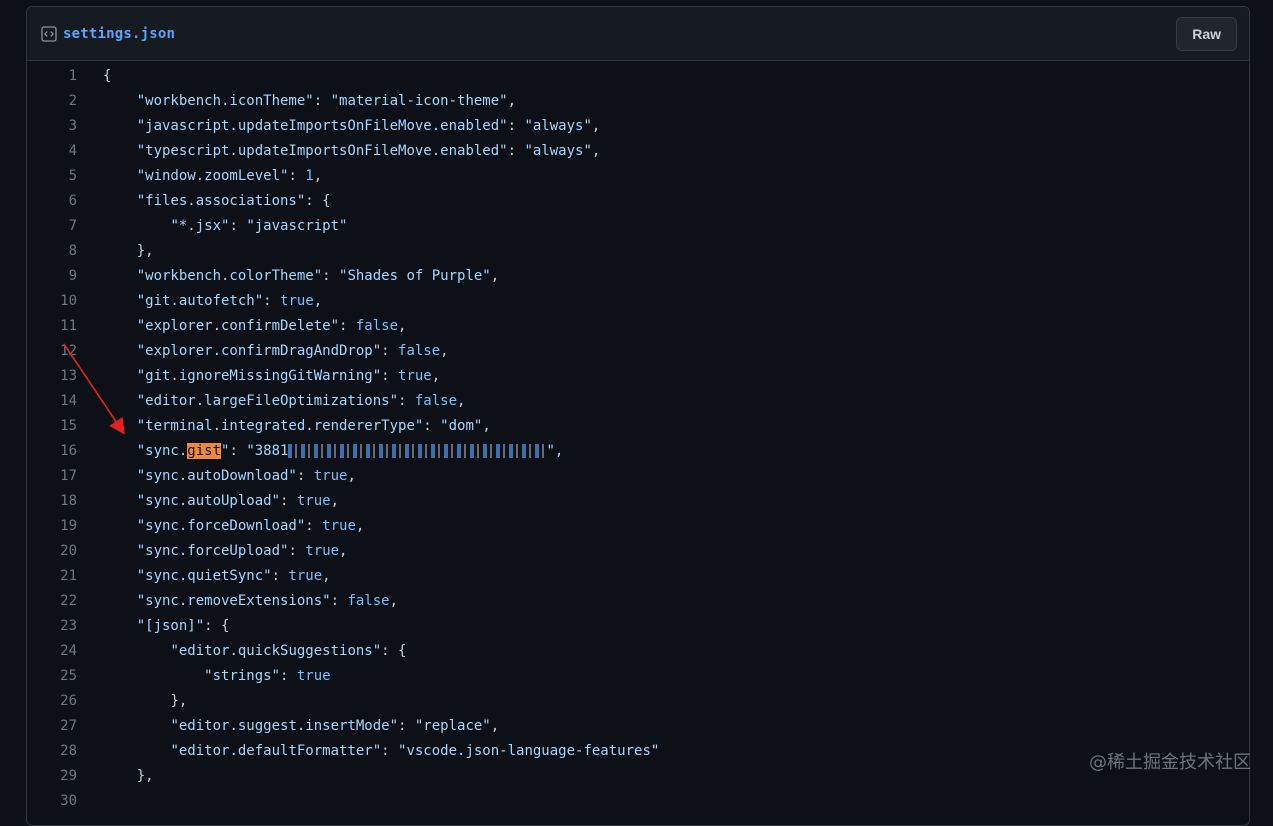 This screenshot has width=1273, height=826. I want to click on code-line: 26 },, so click(638, 701).